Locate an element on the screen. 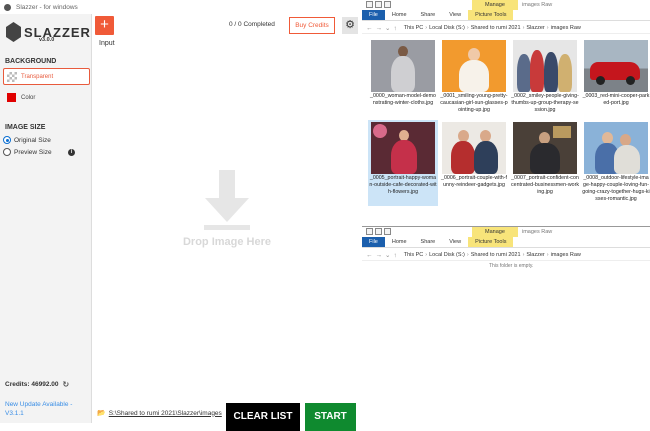  download-arrow-icon is located at coordinates (227, 200).